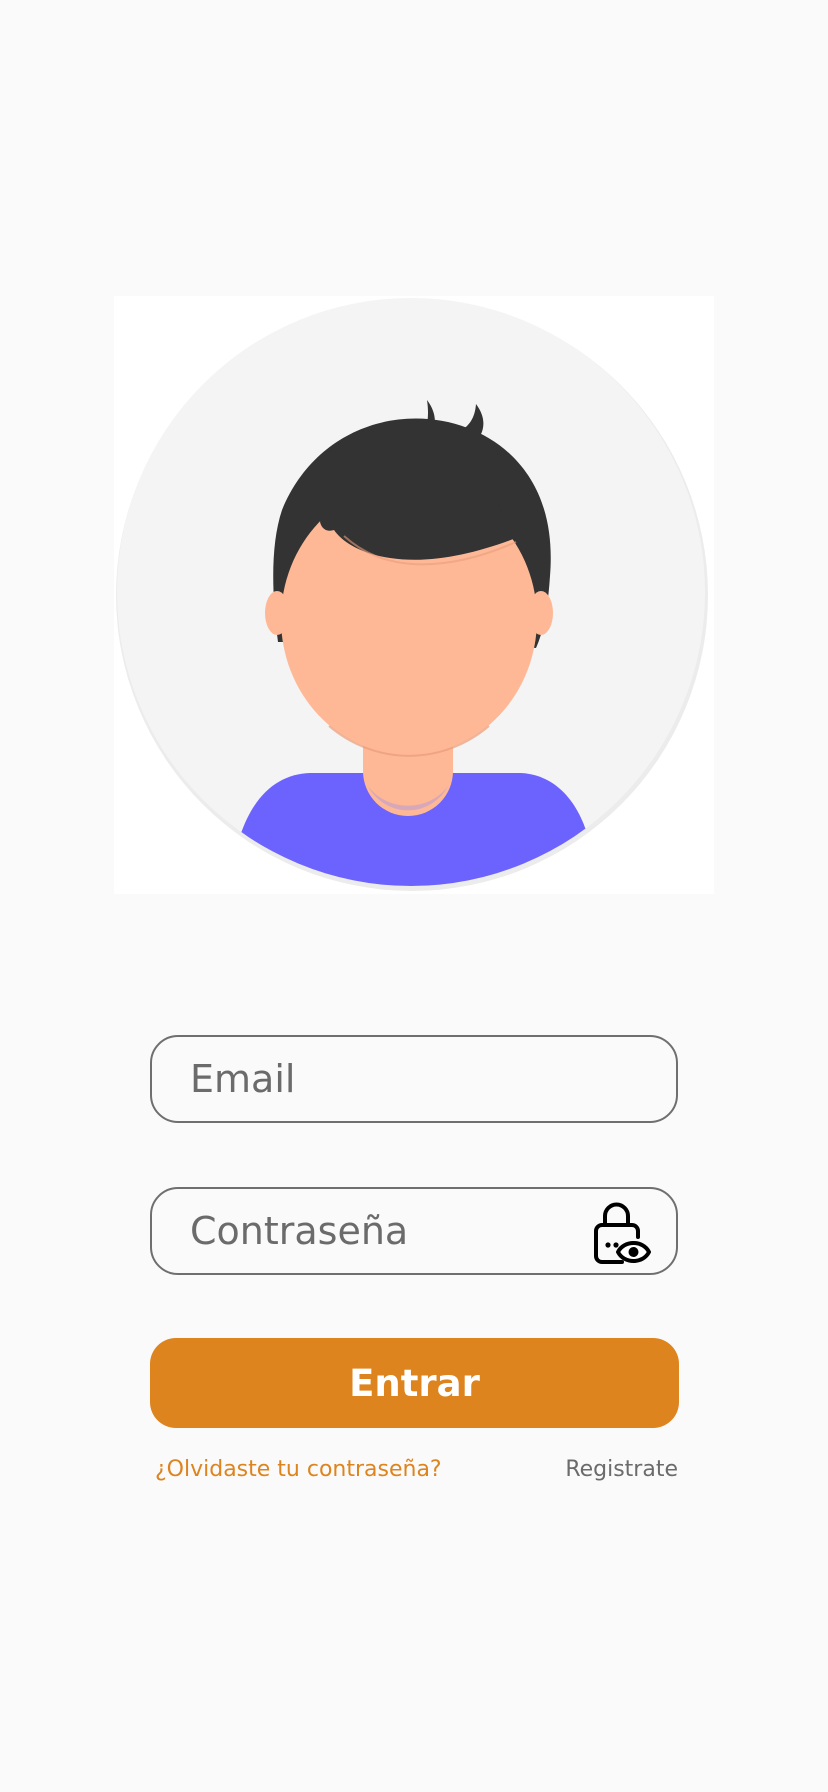 Image resolution: width=828 pixels, height=1792 pixels. What do you see at coordinates (414, 1383) in the screenshot?
I see `login-button: Entrar` at bounding box center [414, 1383].